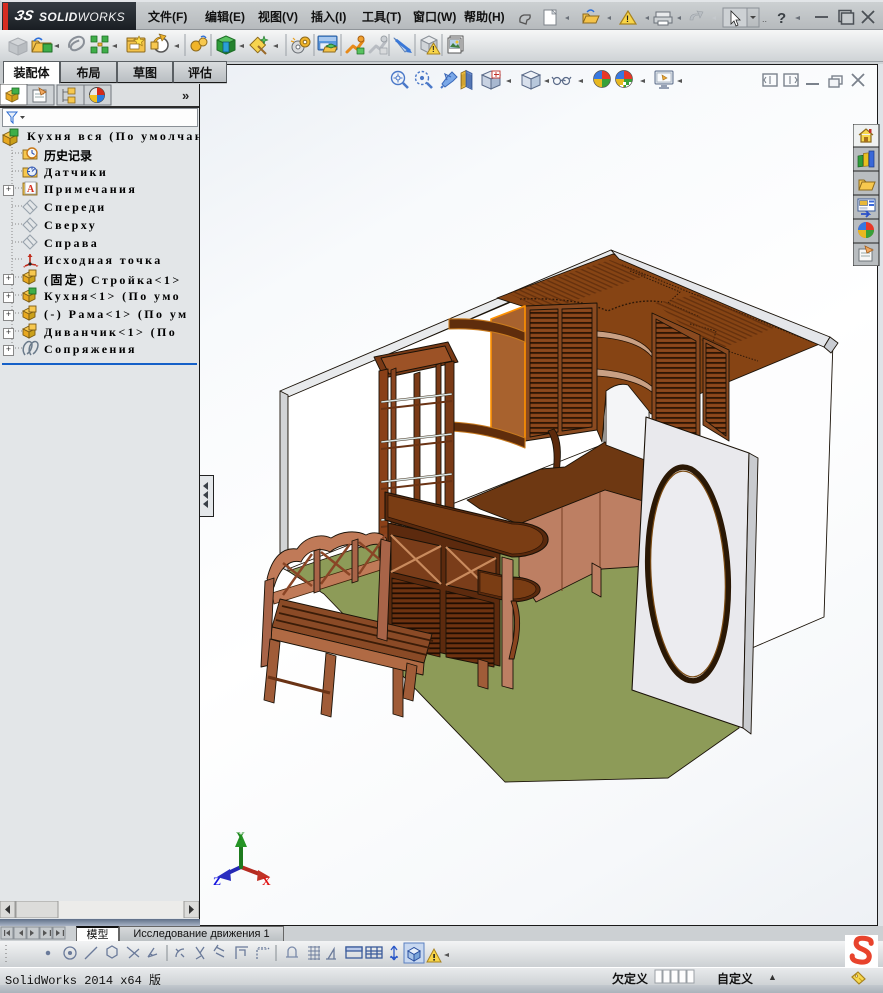  What do you see at coordinates (217, 881) in the screenshot?
I see `svg-text: Z` at bounding box center [217, 881].